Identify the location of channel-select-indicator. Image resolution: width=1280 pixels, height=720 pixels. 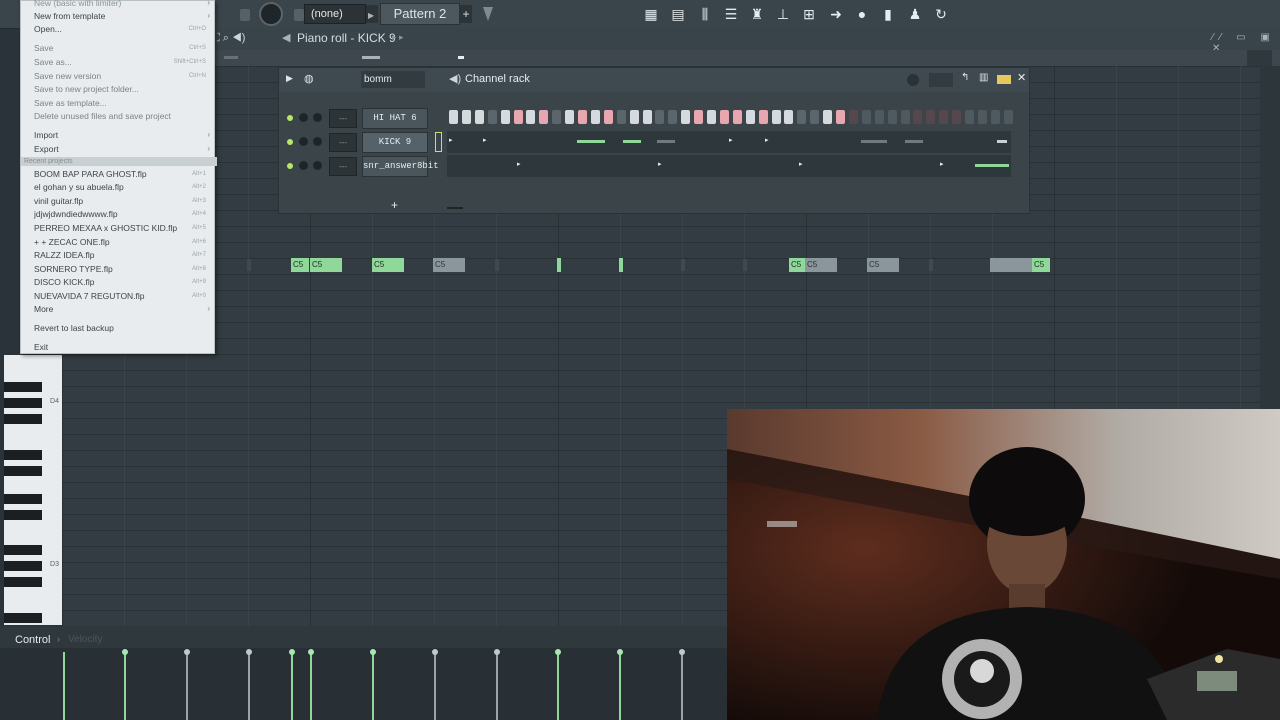
(438, 142).